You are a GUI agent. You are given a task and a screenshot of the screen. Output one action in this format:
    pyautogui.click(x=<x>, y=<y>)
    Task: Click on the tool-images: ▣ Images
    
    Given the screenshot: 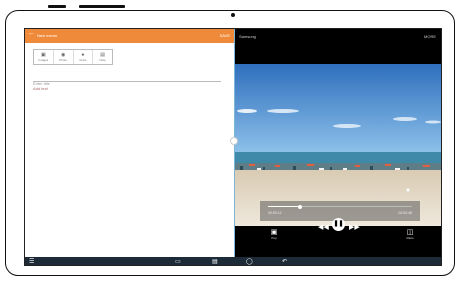 What is the action you would take?
    pyautogui.click(x=44, y=57)
    